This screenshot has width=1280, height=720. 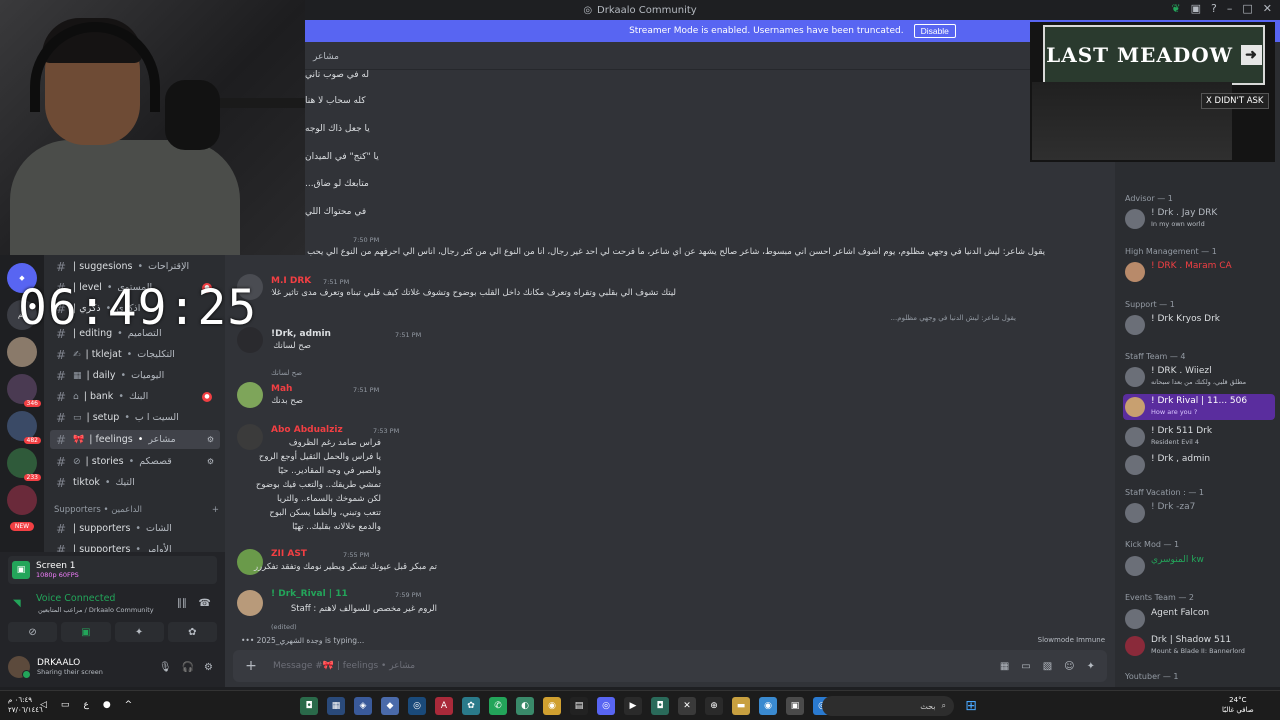 What do you see at coordinates (1238, 705) in the screenshot?
I see `weather-widget: 24°C صافي غالبًا` at bounding box center [1238, 705].